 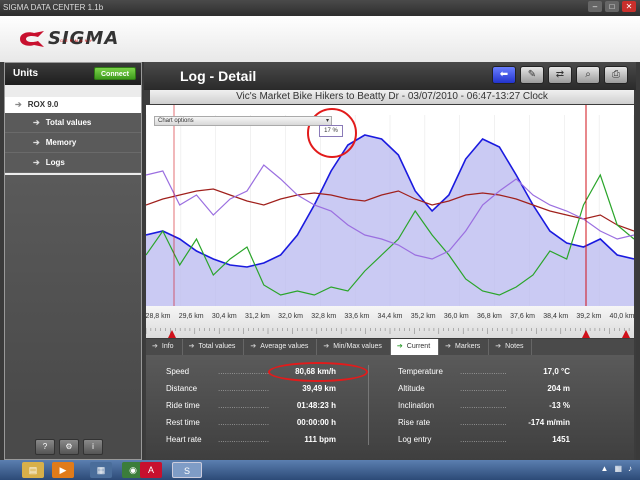 I want to click on maximize-icon: □, so click(x=612, y=6).